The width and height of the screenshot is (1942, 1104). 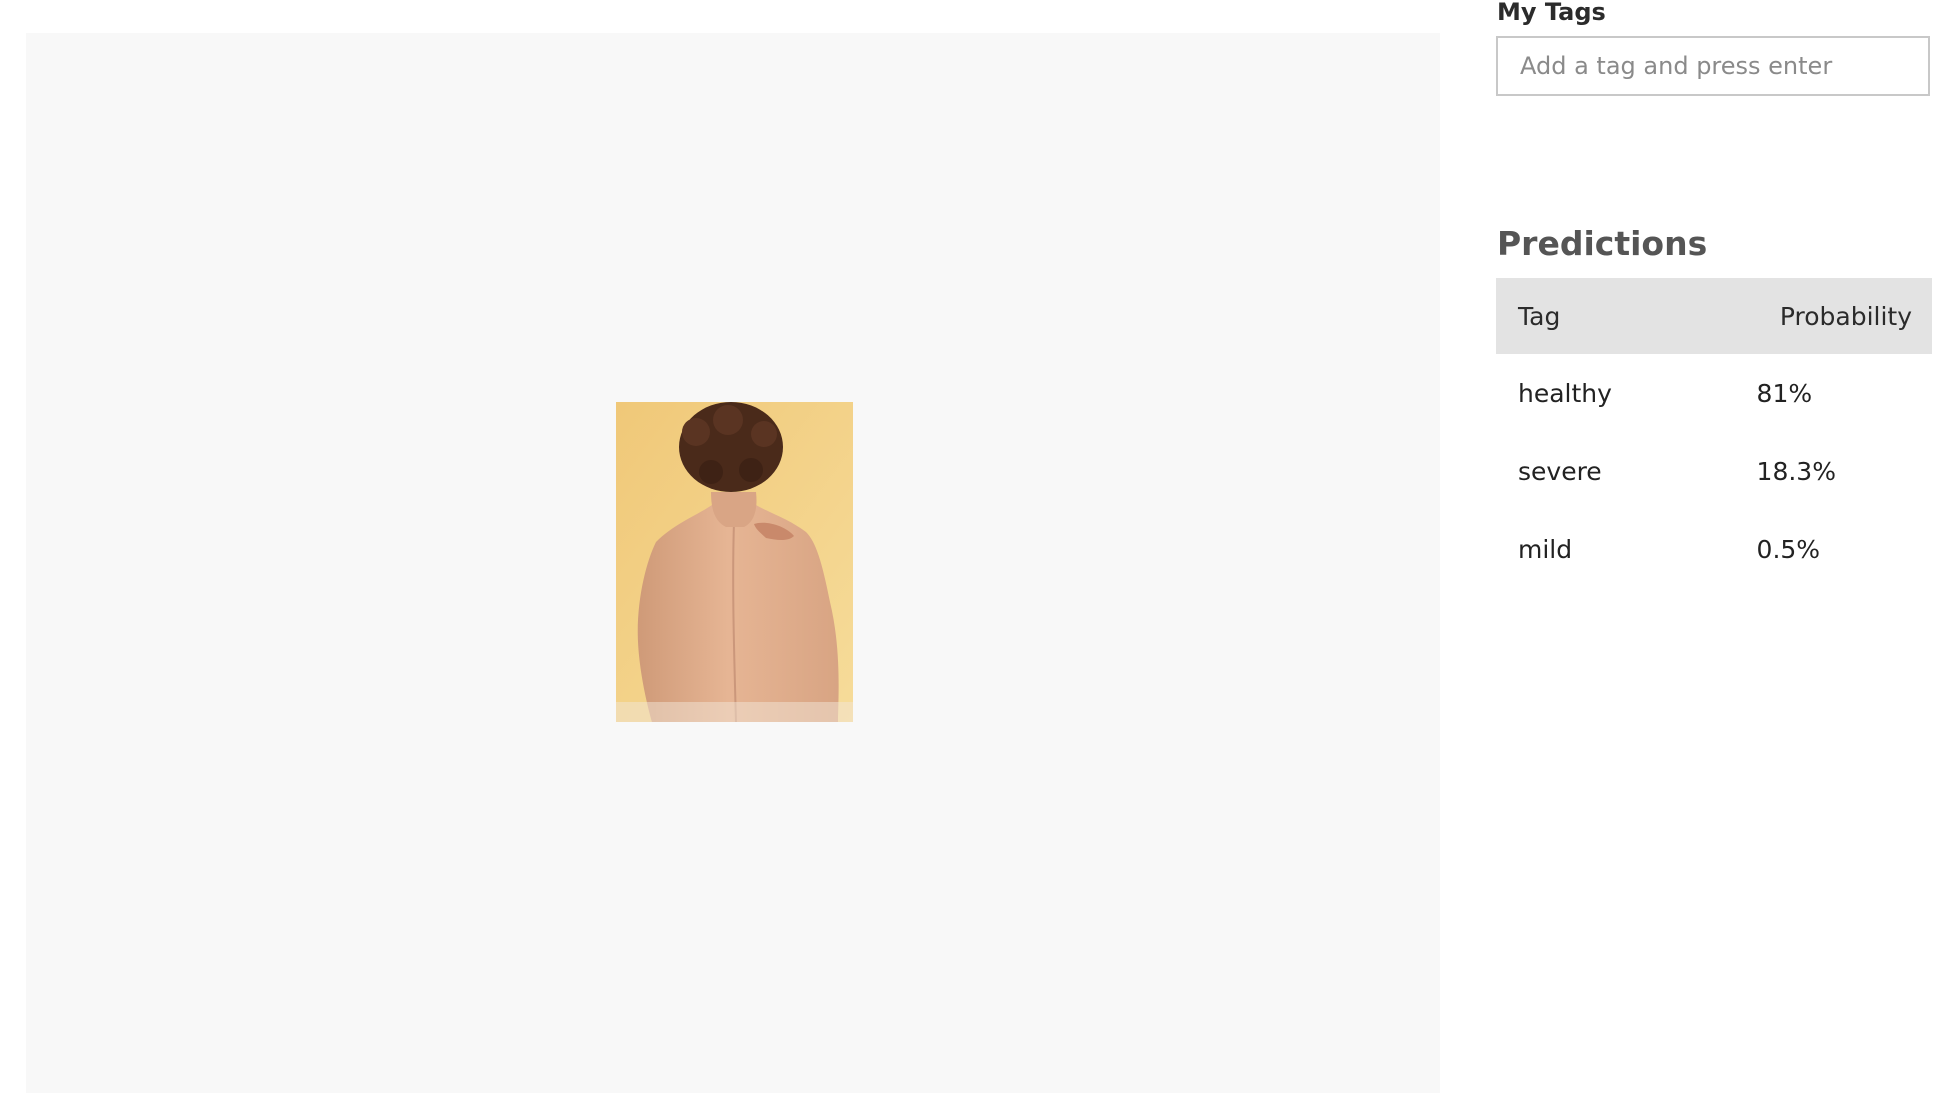 I want to click on predictions-heading: Predictions, so click(x=1602, y=243).